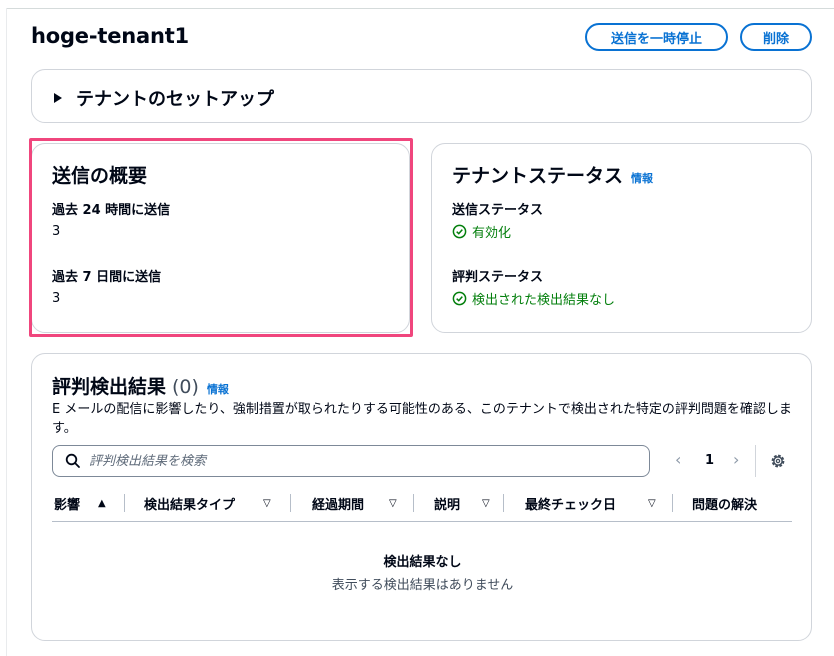  What do you see at coordinates (422, 585) in the screenshot?
I see `empty-state-subtitle: 表示する検出結果はありません` at bounding box center [422, 585].